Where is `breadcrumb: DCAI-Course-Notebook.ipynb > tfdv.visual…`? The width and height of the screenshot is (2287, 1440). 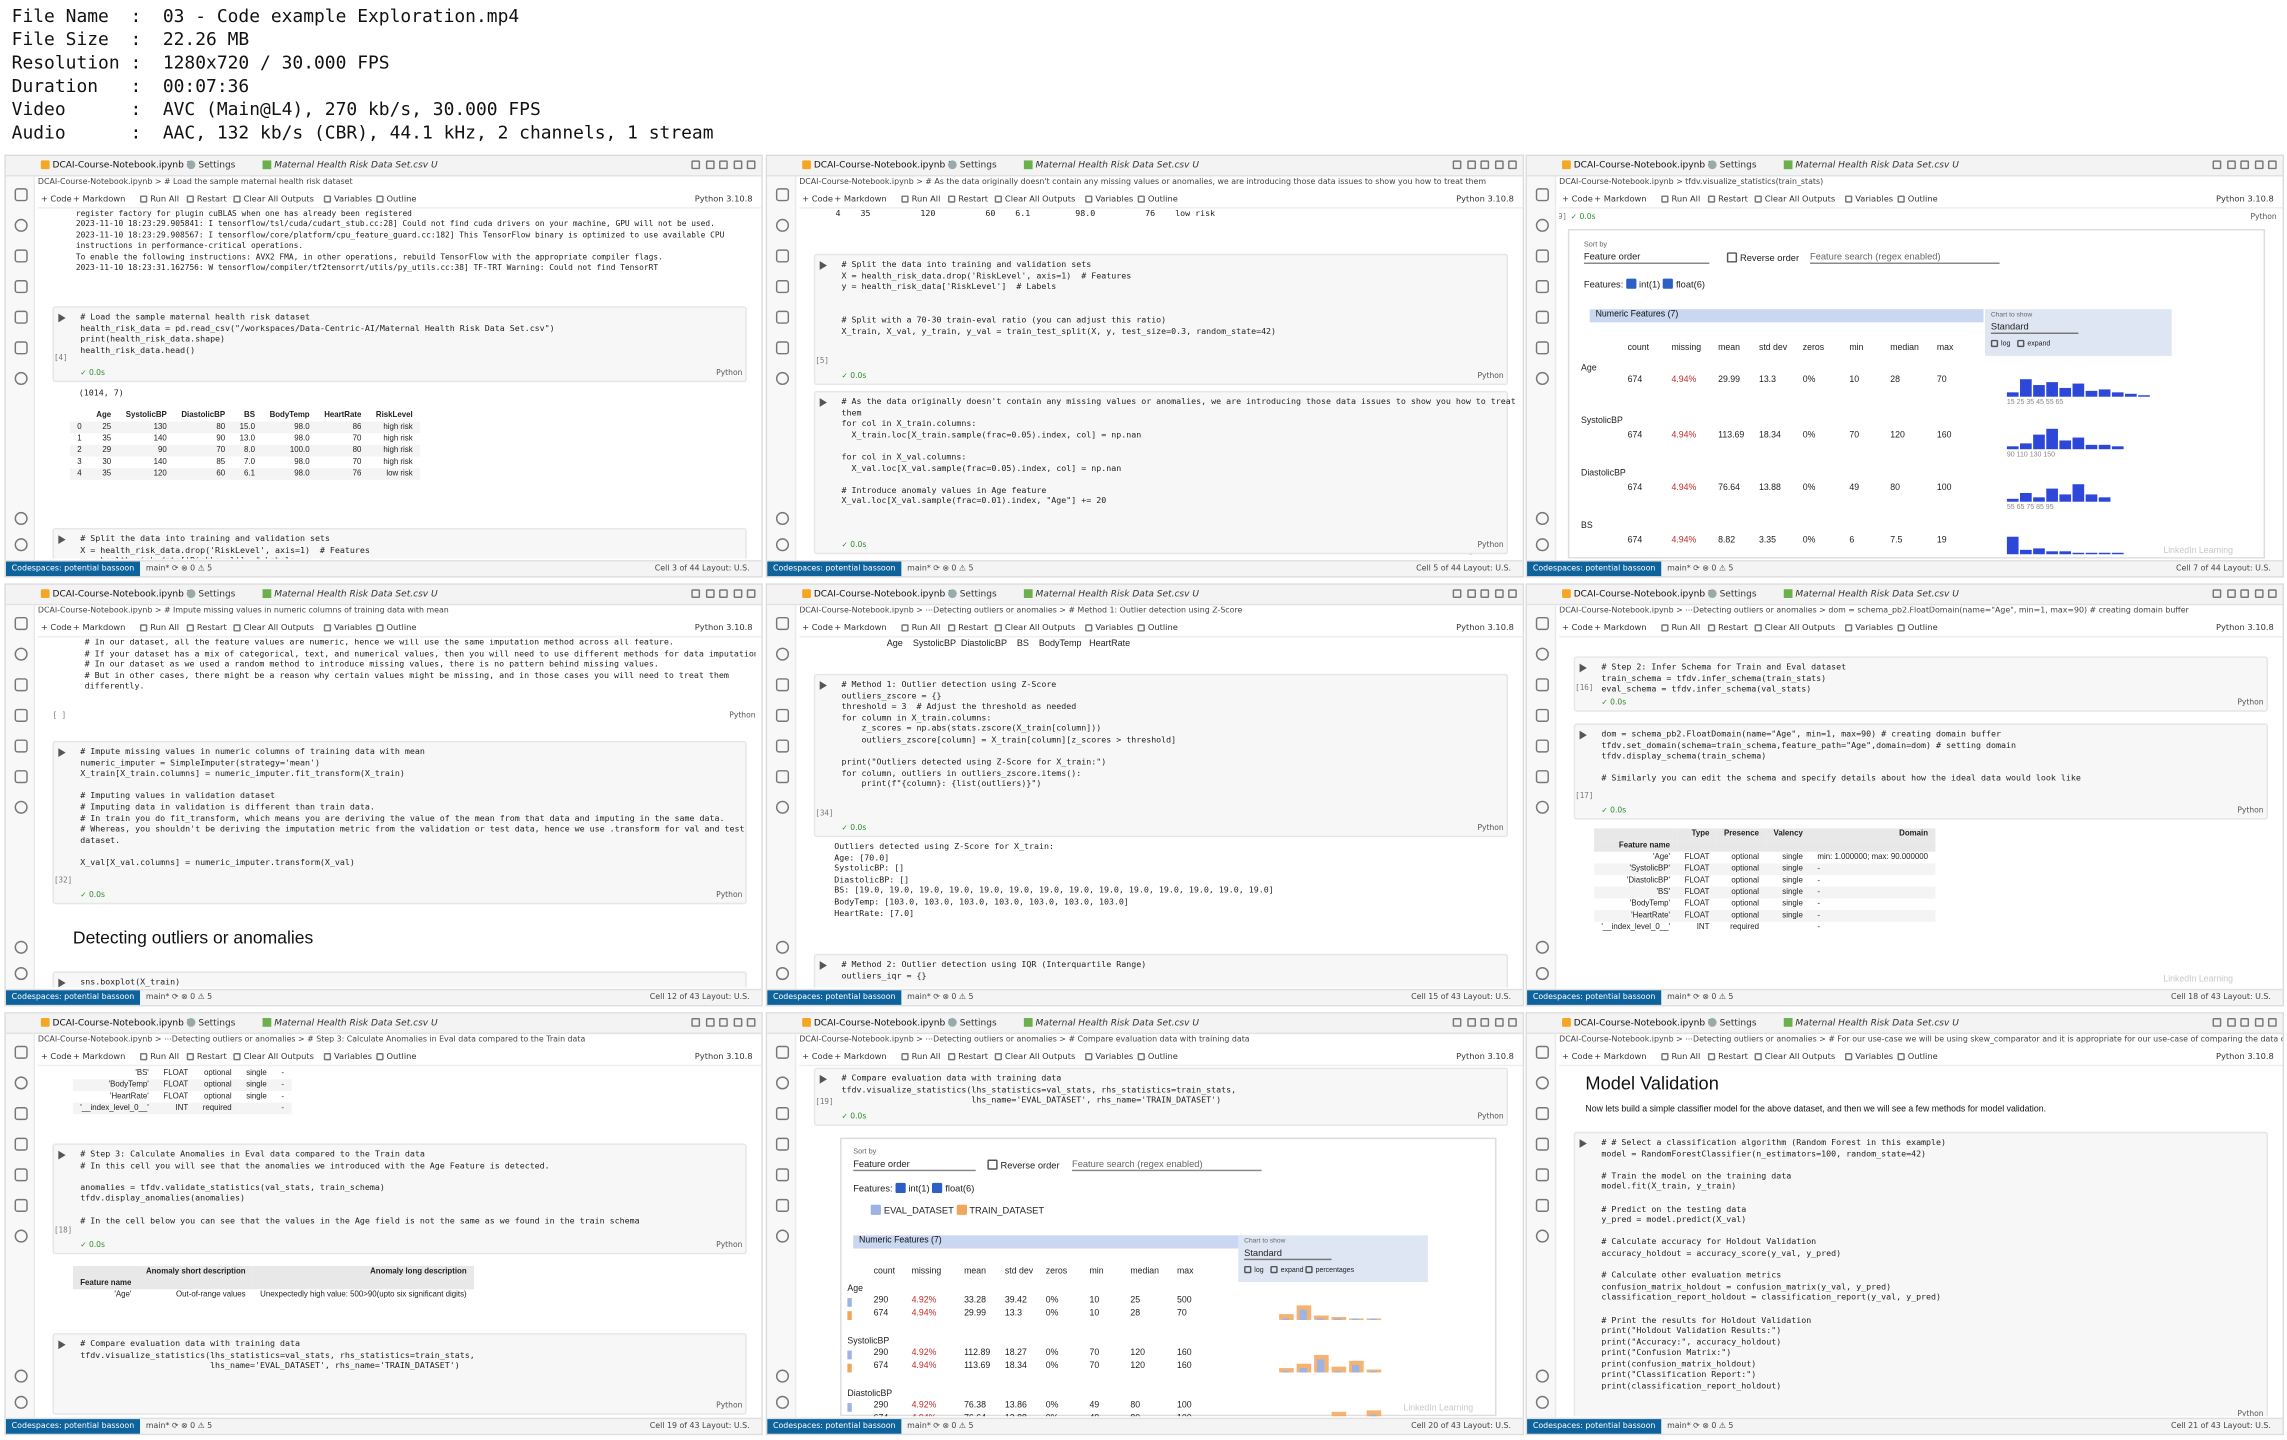 breadcrumb: DCAI-Course-Notebook.ipynb > tfdv.visual… is located at coordinates (1920, 184).